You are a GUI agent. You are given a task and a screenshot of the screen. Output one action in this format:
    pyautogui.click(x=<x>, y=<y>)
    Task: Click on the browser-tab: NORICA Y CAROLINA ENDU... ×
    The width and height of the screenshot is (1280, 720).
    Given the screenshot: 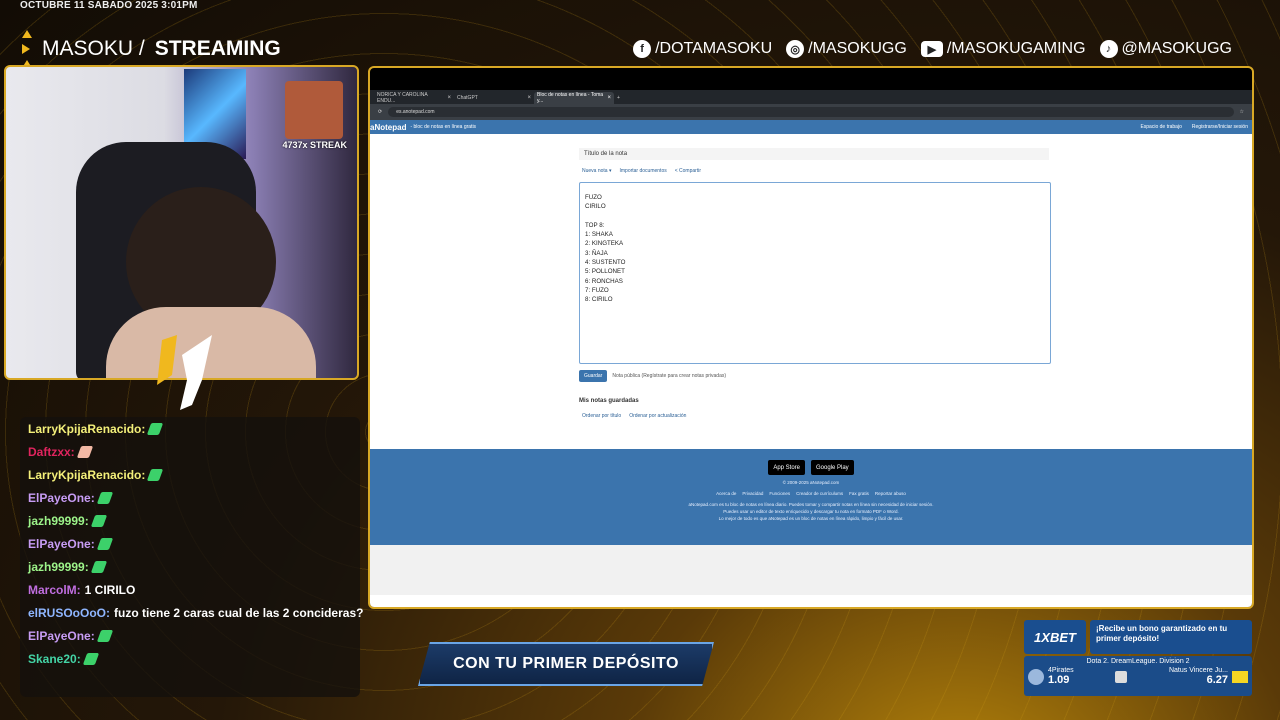 What is the action you would take?
    pyautogui.click(x=414, y=98)
    